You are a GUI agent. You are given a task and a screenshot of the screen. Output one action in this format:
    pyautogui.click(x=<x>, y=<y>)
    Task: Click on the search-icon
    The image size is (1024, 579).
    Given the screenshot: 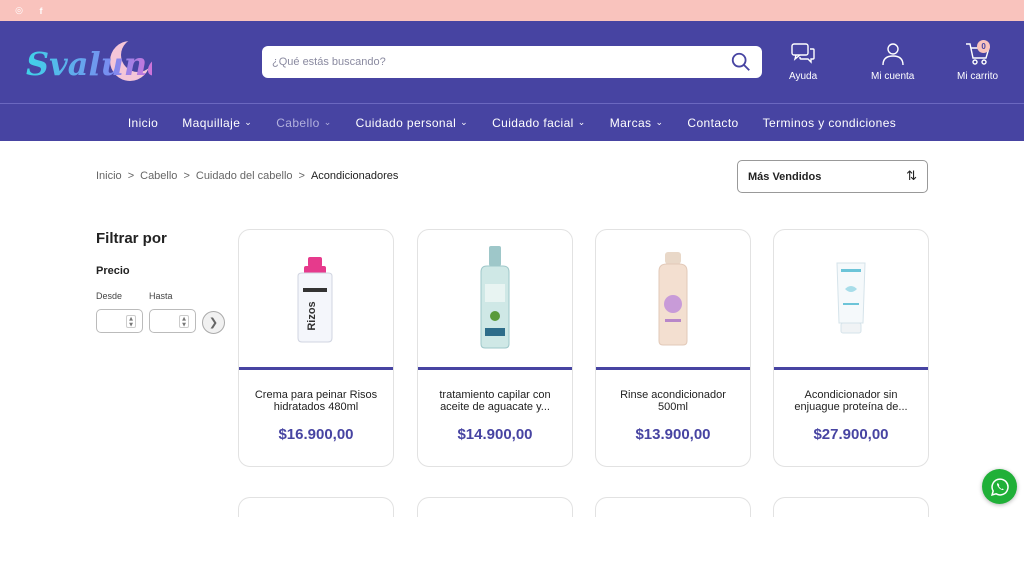 What is the action you would take?
    pyautogui.click(x=741, y=62)
    